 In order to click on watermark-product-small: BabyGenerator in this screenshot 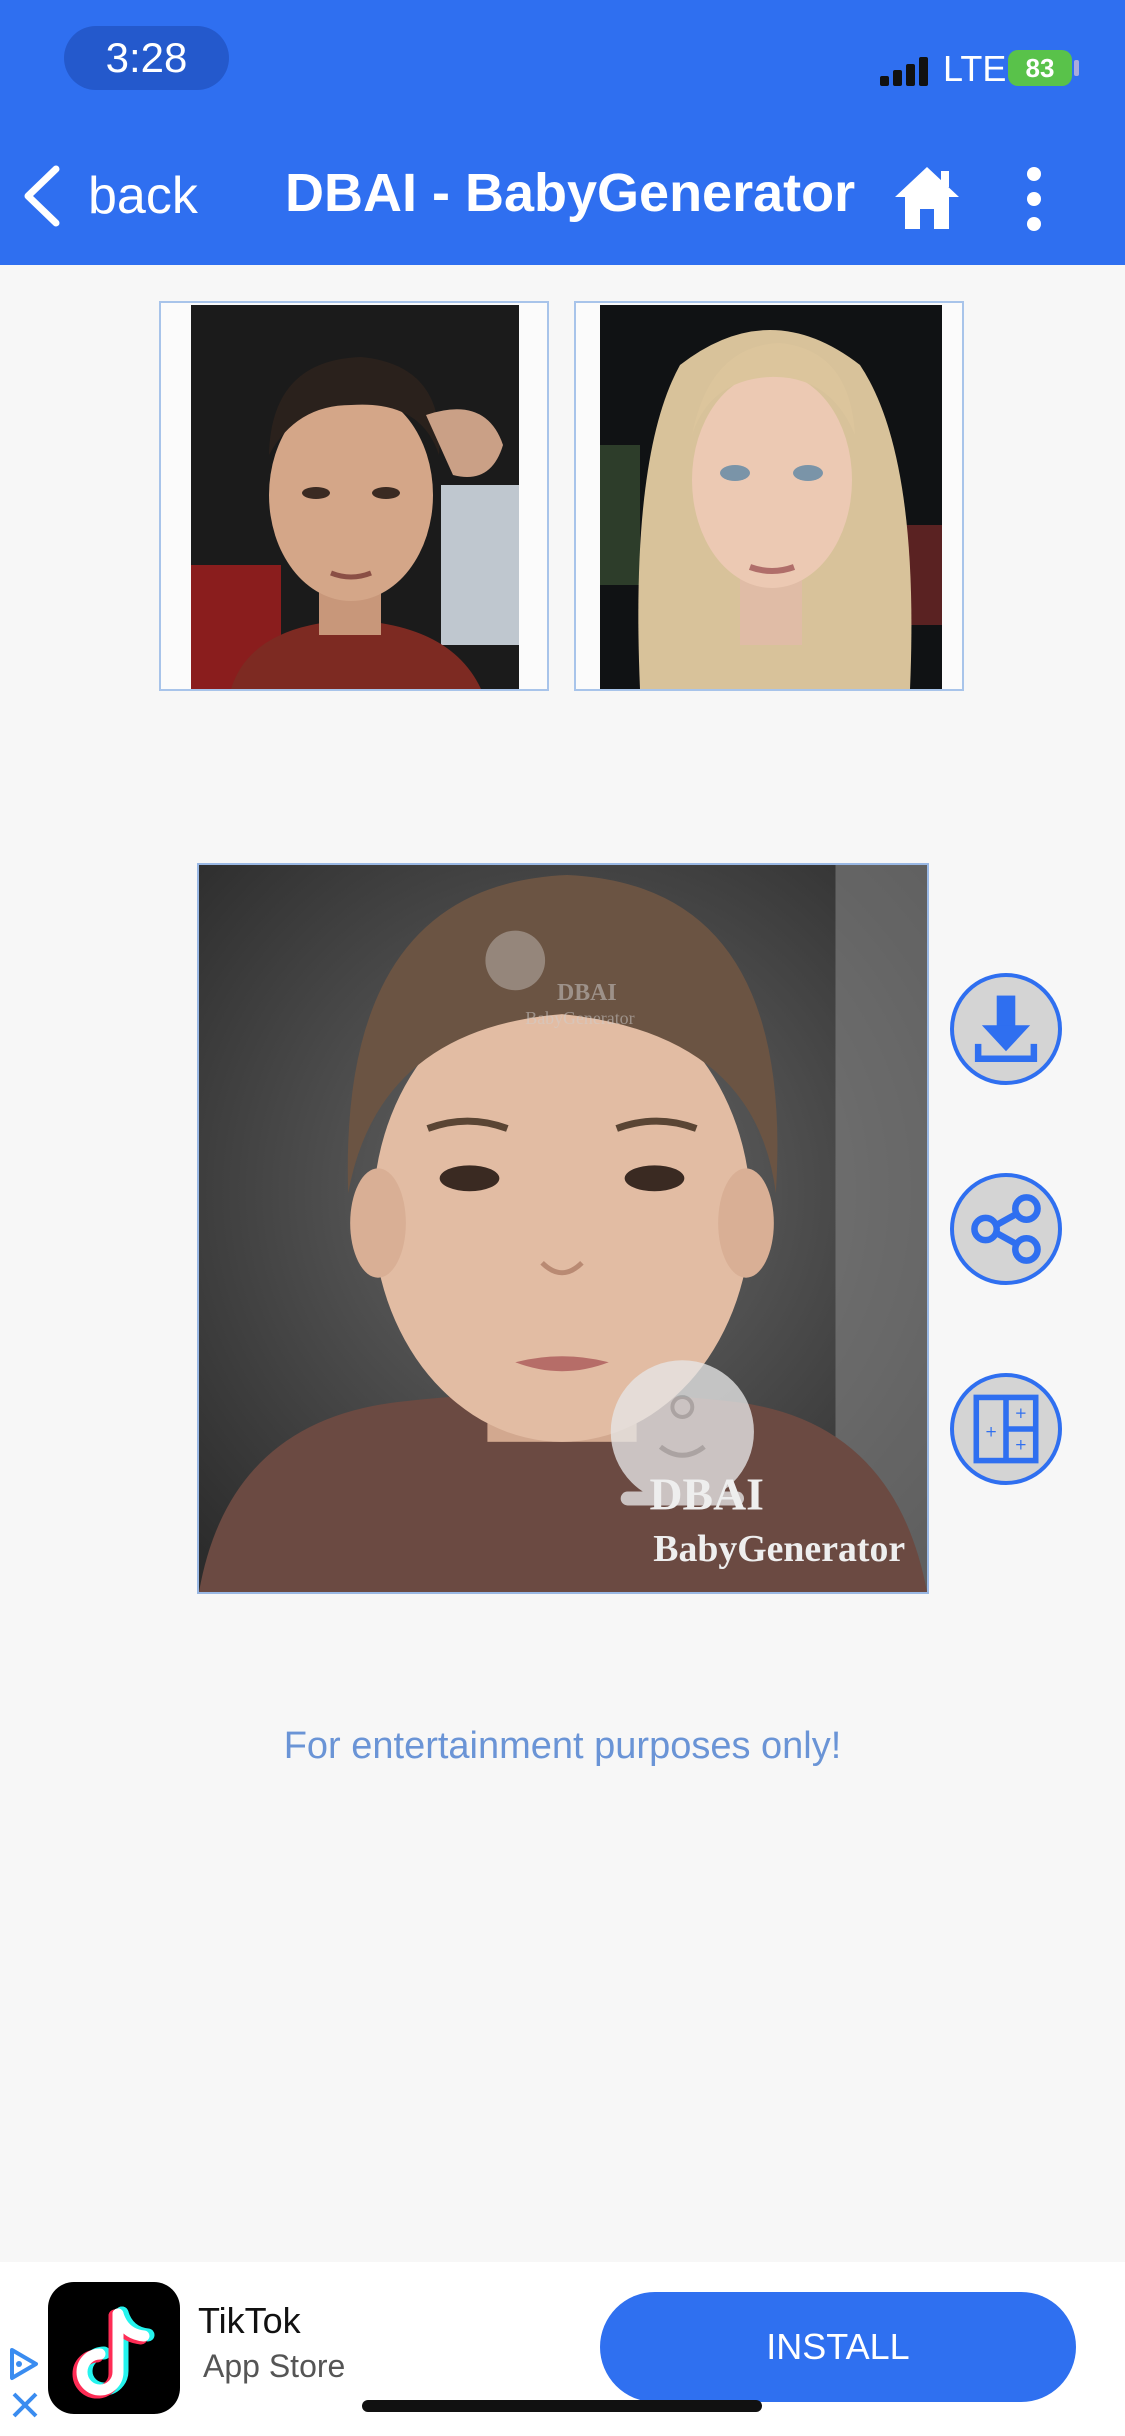, I will do `click(579, 1018)`.